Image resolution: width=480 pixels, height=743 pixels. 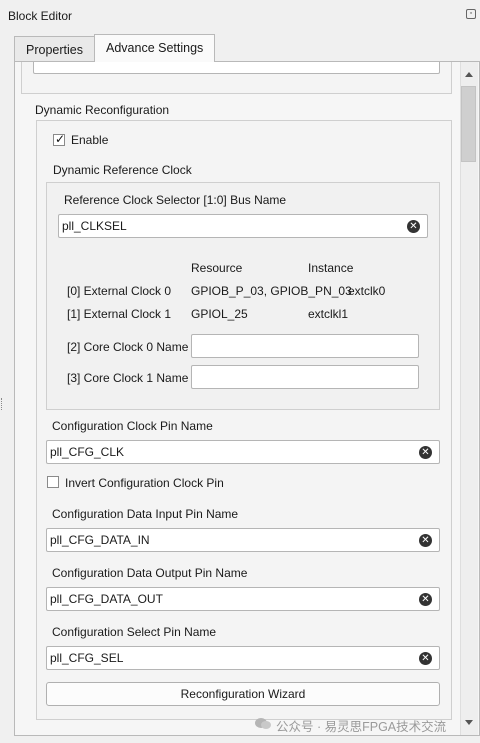 What do you see at coordinates (53, 482) in the screenshot?
I see `invert-clock-checkbox` at bounding box center [53, 482].